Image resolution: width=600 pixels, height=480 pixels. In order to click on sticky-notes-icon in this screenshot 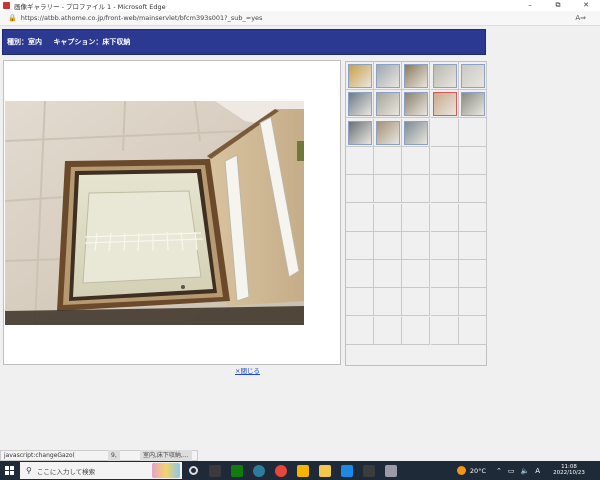, I will do `click(303, 470)`.